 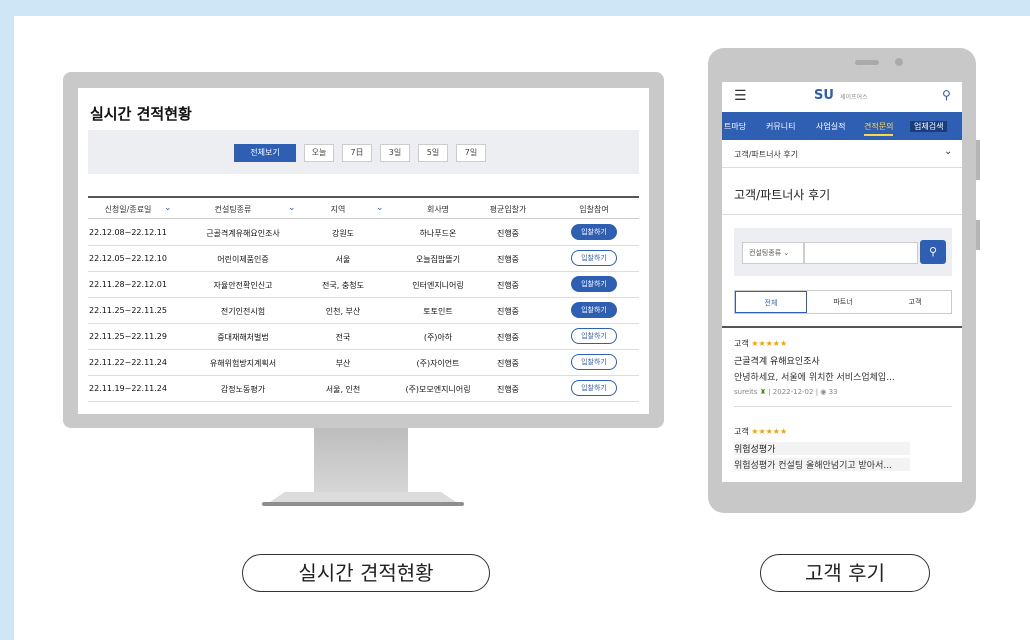 What do you see at coordinates (433, 153) in the screenshot?
I see `filter-5days-button: 5일` at bounding box center [433, 153].